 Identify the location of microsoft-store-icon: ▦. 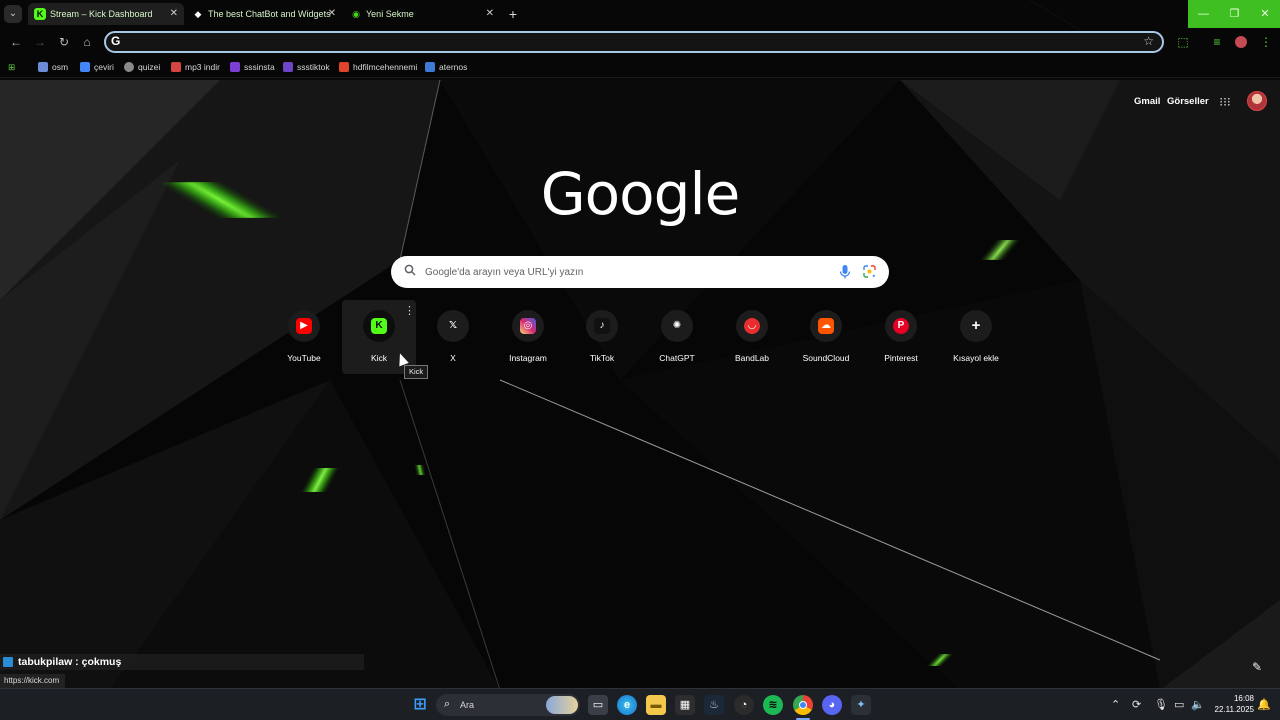
(685, 705).